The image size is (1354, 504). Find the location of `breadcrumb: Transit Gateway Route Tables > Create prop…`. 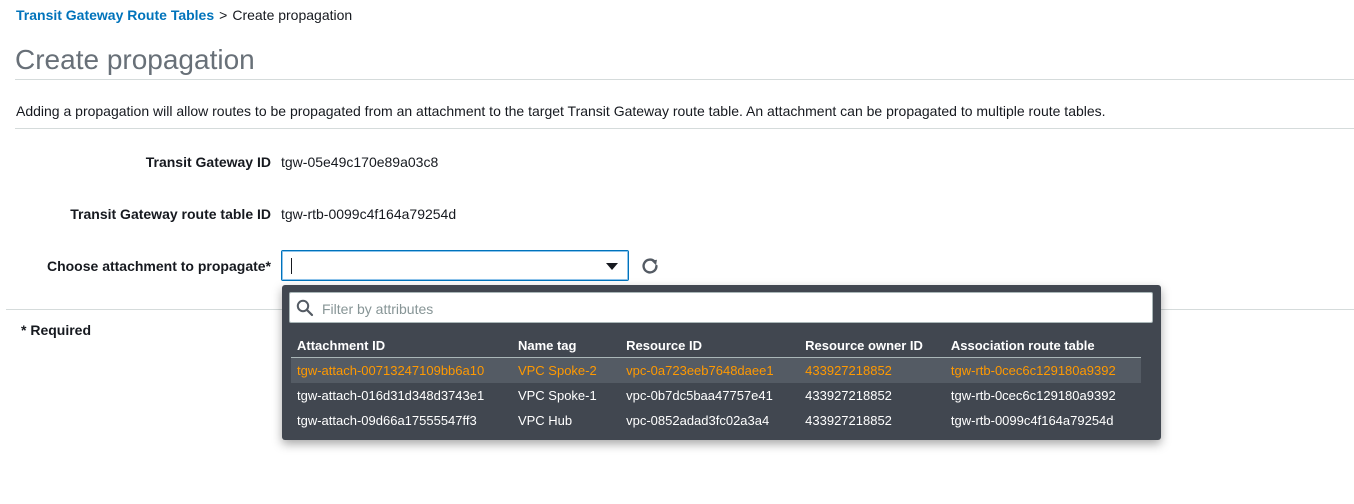

breadcrumb: Transit Gateway Route Tables > Create prop… is located at coordinates (184, 15).